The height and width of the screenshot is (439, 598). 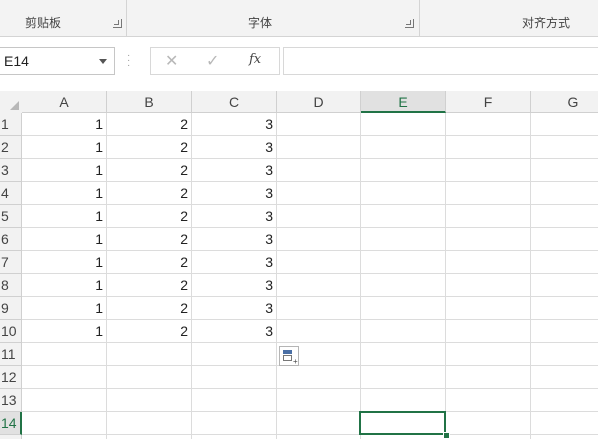 What do you see at coordinates (234, 239) in the screenshot?
I see `cell-c6: 3` at bounding box center [234, 239].